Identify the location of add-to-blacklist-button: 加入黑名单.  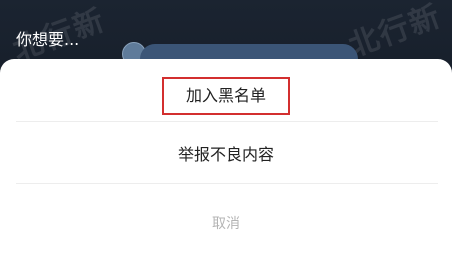
(226, 96).